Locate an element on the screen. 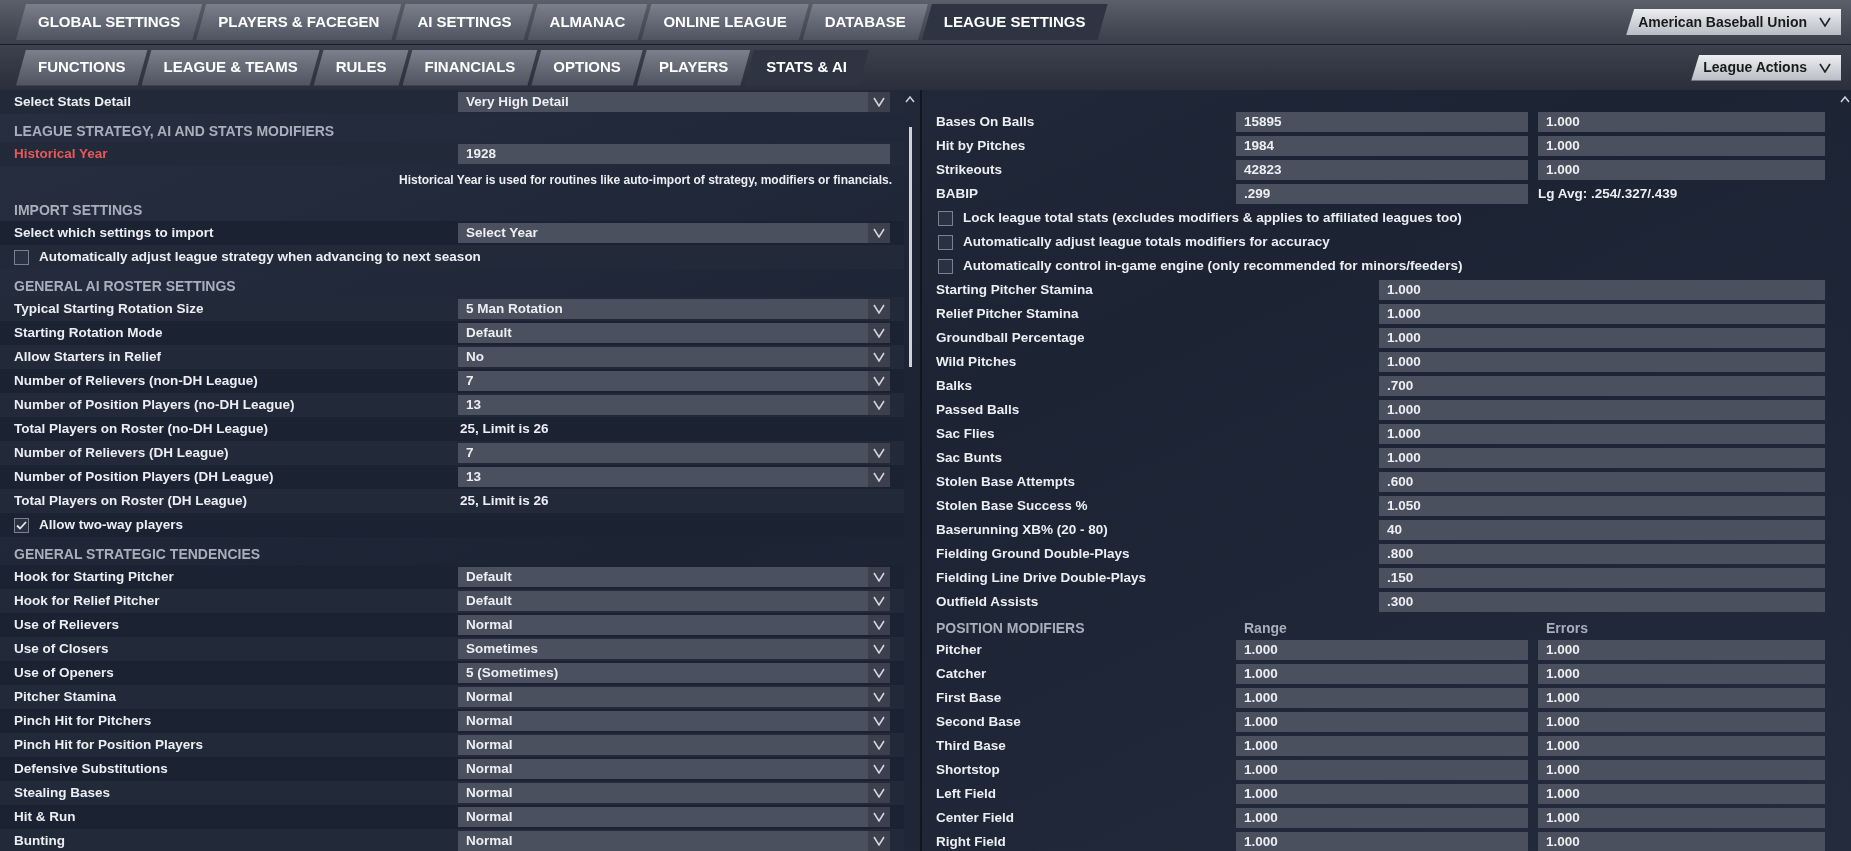 This screenshot has height=851, width=1851. tab: FINANCIALS is located at coordinates (470, 67).